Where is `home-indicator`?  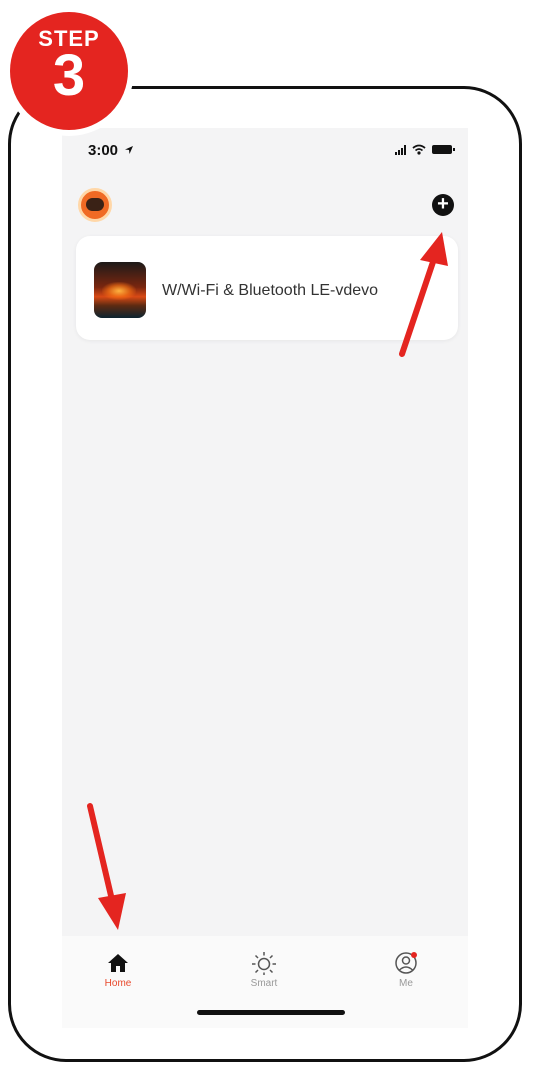
home-indicator is located at coordinates (271, 1012).